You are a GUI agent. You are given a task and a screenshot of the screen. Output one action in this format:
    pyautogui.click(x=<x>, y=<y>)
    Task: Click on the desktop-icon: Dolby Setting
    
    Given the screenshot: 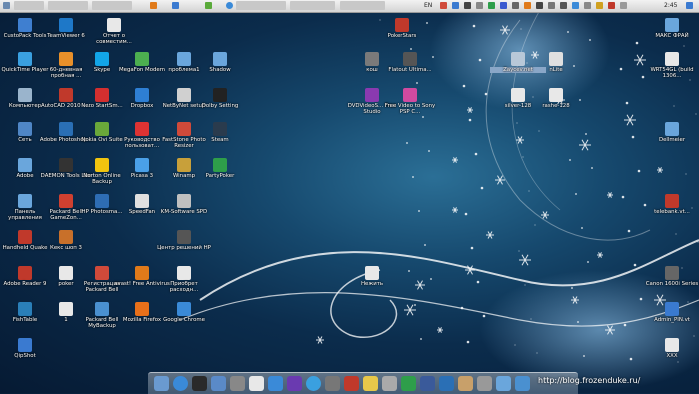 What is the action you would take?
    pyautogui.click(x=220, y=105)
    